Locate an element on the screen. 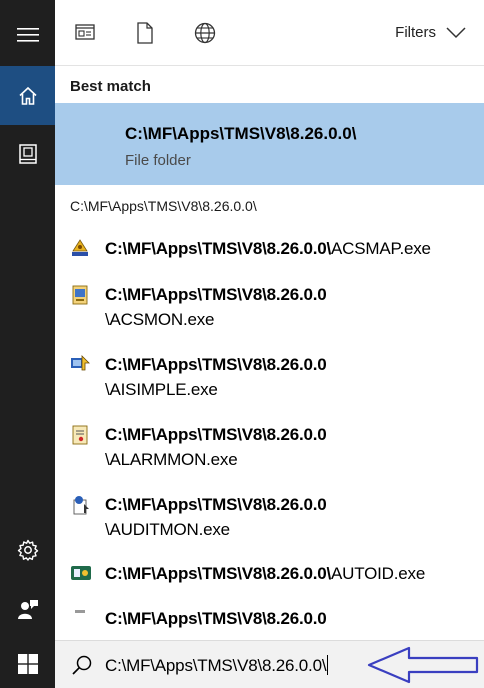 This screenshot has width=484, height=688. start-menu-rail is located at coordinates (27, 320).